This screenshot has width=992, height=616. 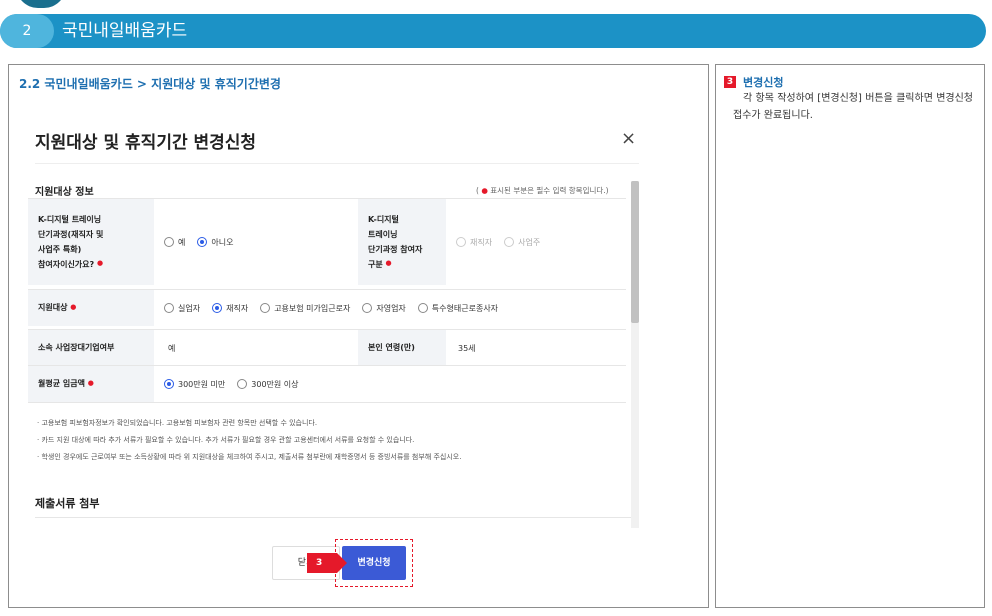 What do you see at coordinates (125, 31) in the screenshot?
I see `header-title: 국민내일배움카드` at bounding box center [125, 31].